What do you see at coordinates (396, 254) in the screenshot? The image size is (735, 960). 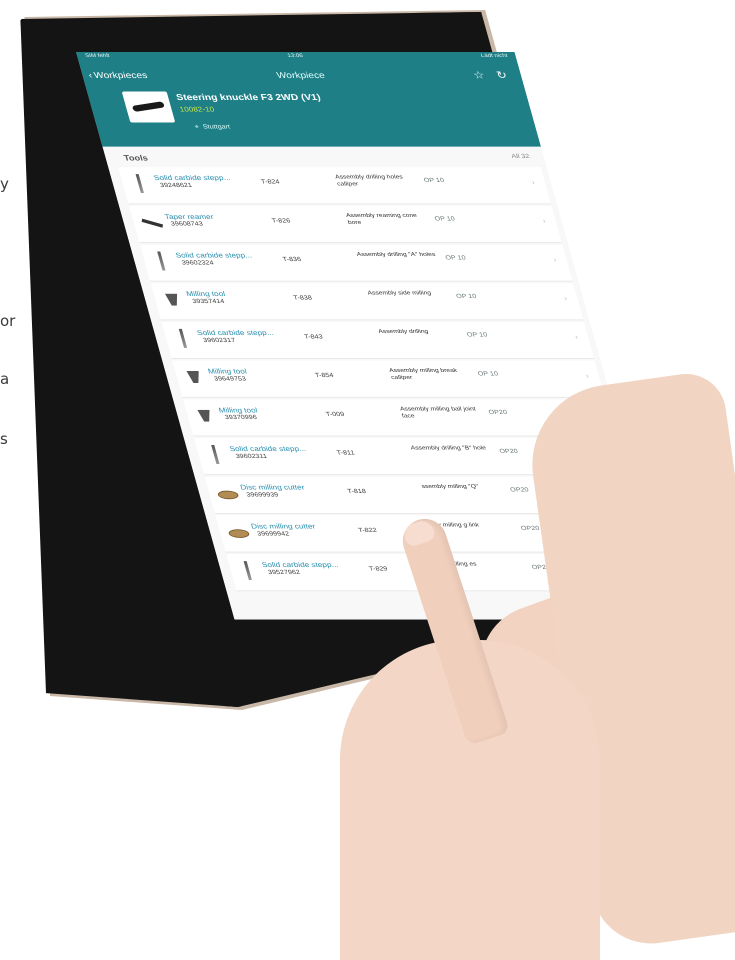 I see `tool-description: Assembly drilling "A" holes` at bounding box center [396, 254].